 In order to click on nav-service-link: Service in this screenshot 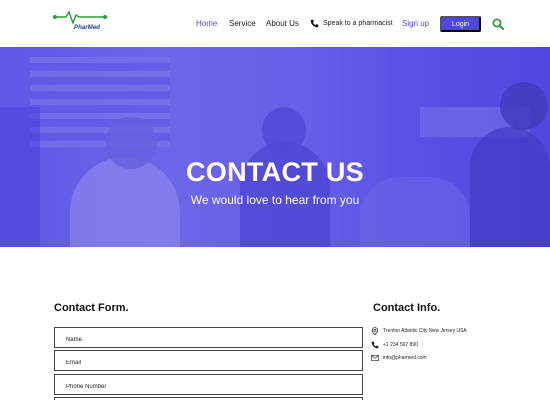, I will do `click(242, 23)`.